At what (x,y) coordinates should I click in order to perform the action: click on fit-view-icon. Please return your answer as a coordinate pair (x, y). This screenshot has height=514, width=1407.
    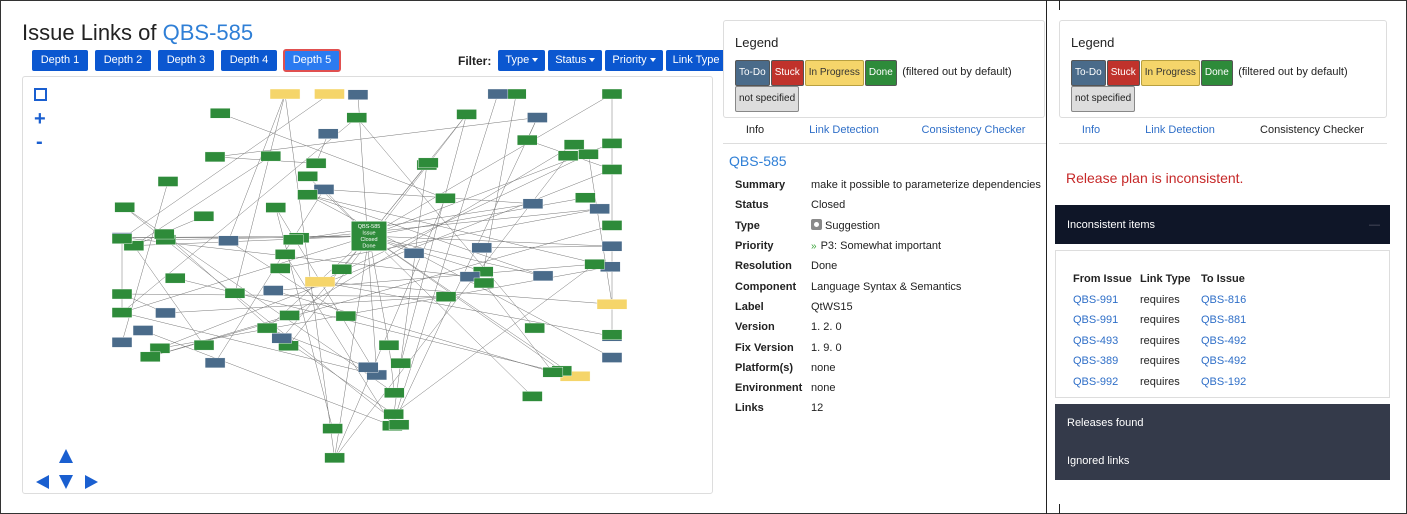
    Looking at the image, I should click on (40, 94).